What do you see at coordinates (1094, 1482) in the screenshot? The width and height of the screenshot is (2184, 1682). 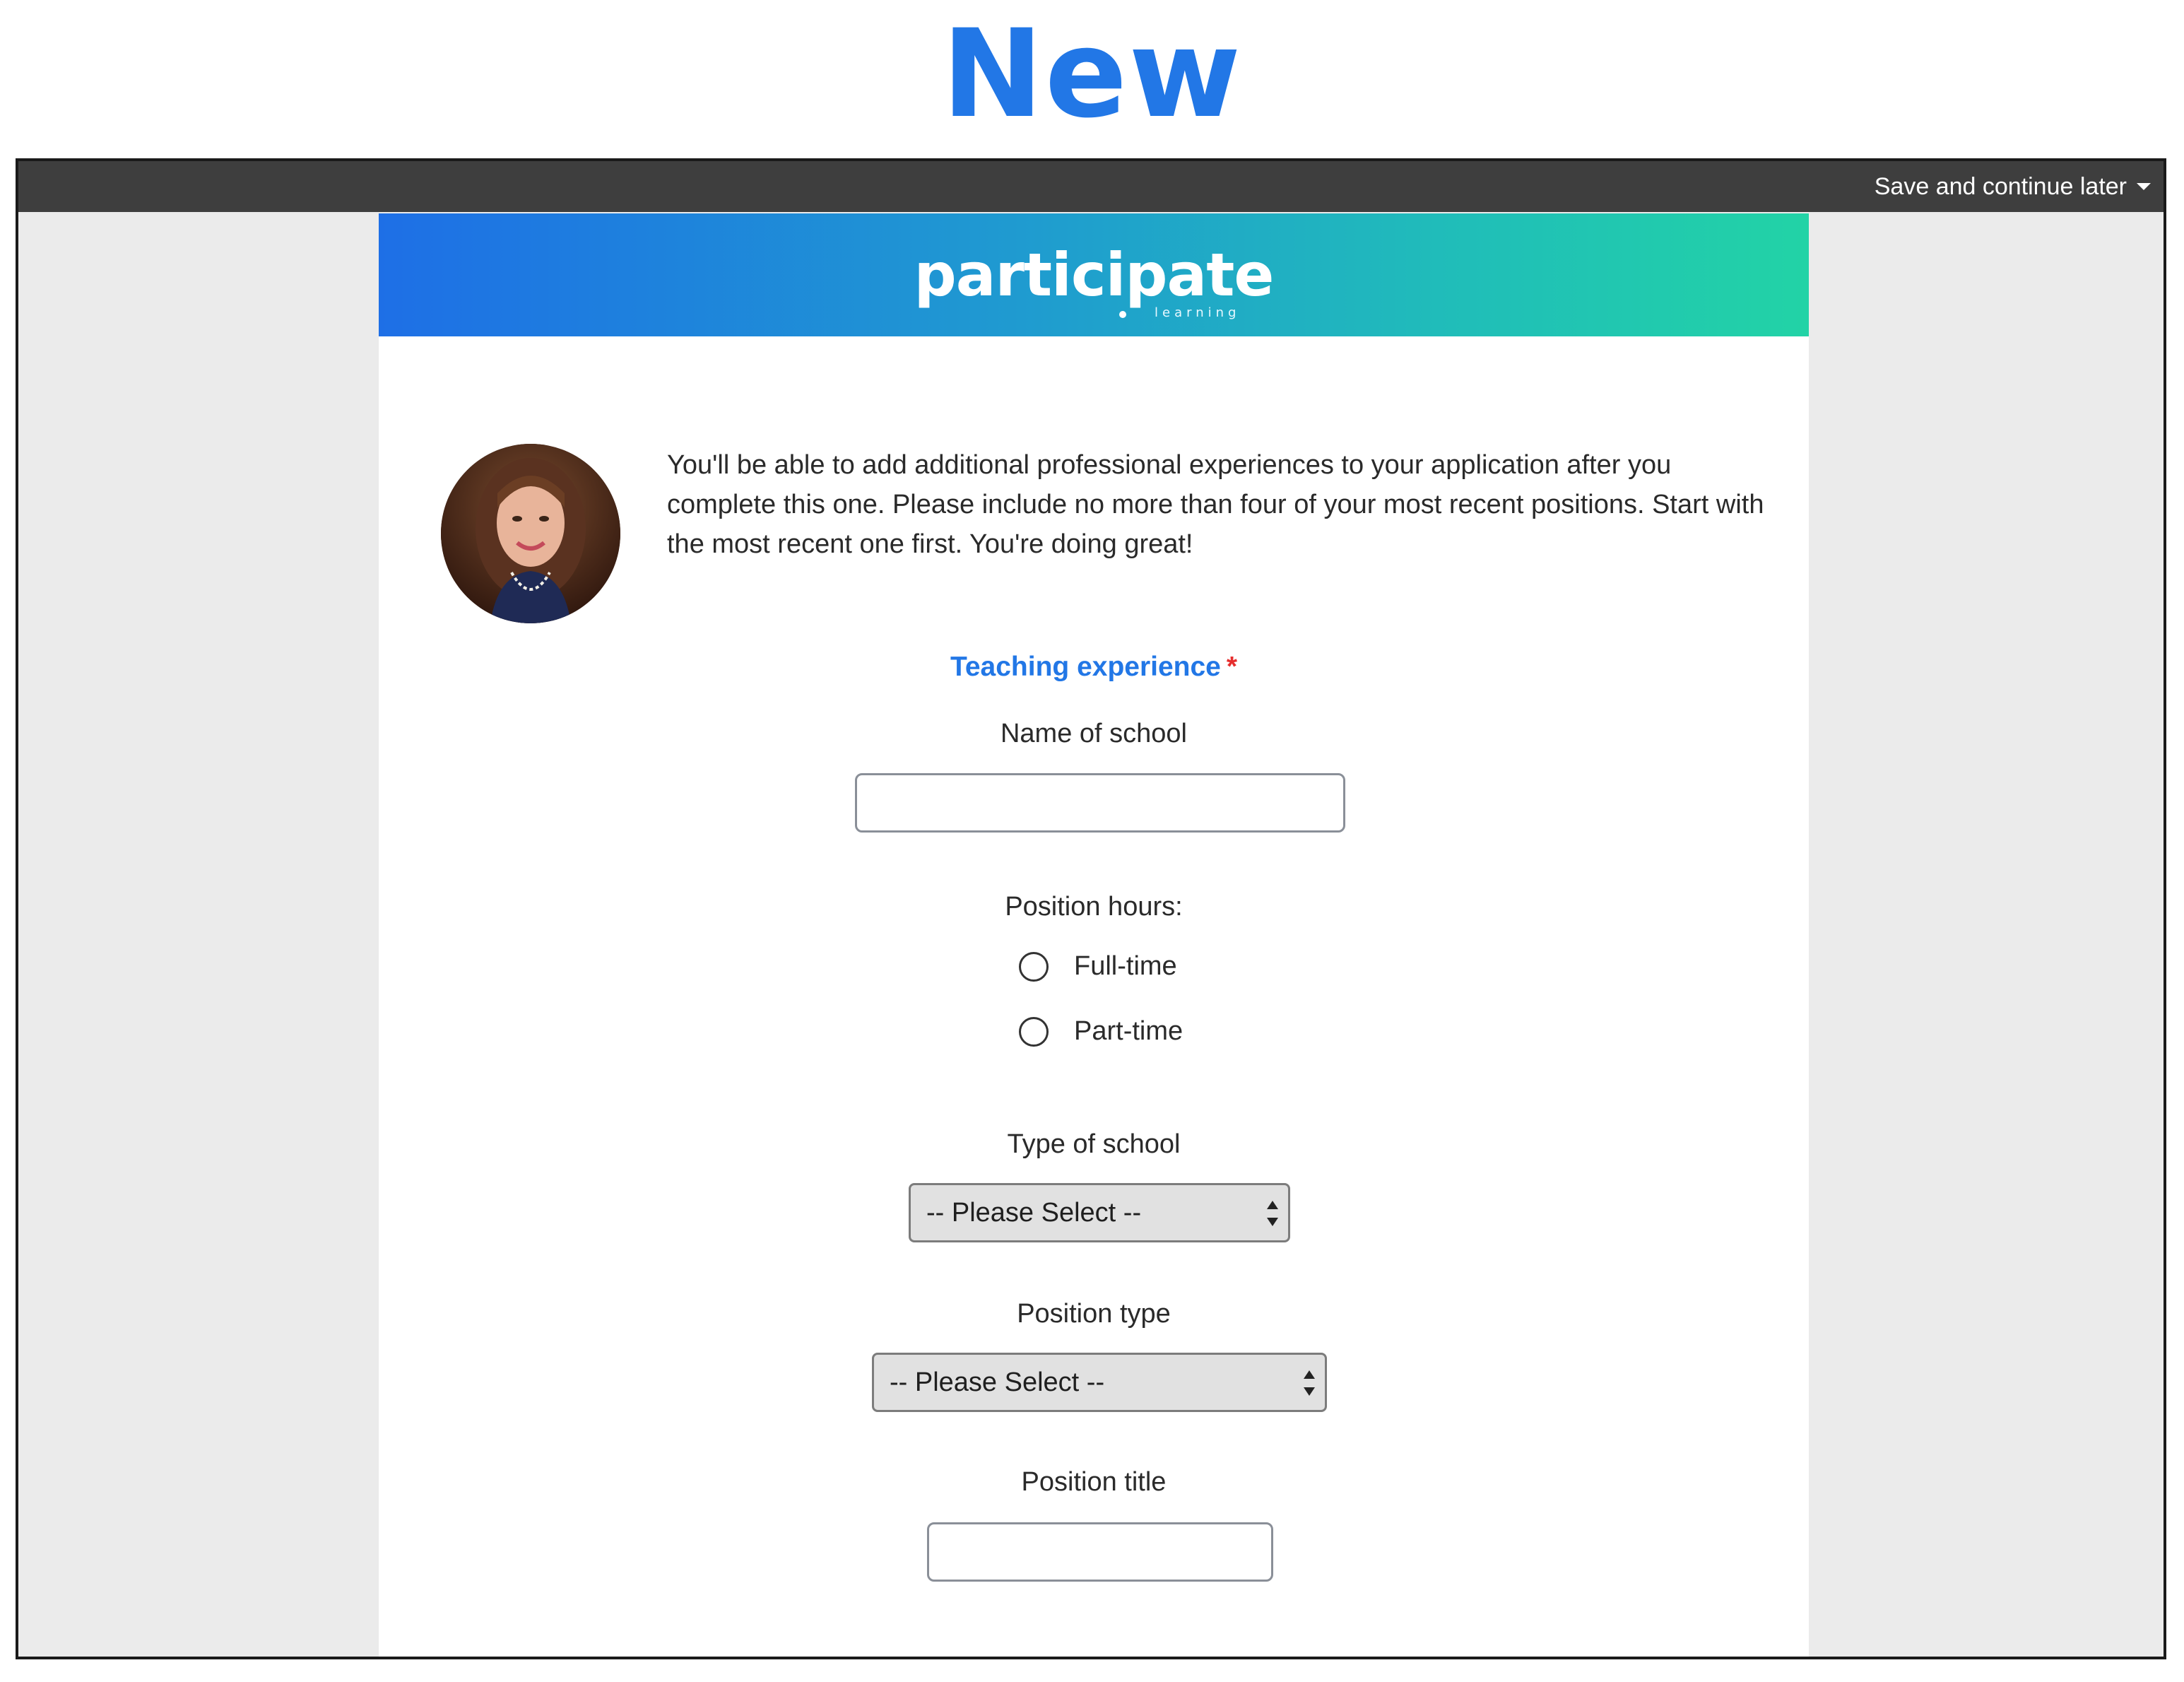 I see `position-title-label: Position title` at bounding box center [1094, 1482].